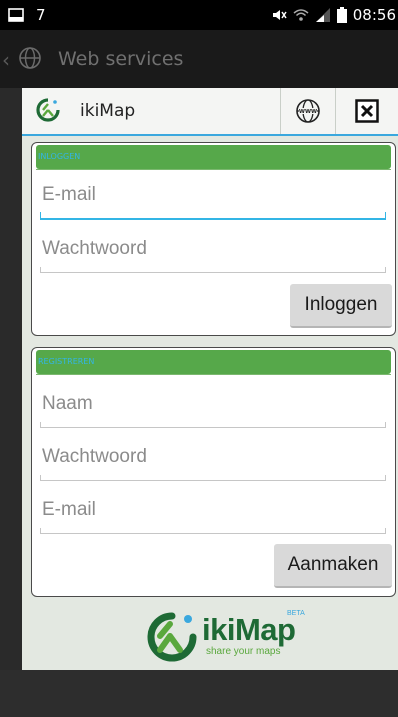 The width and height of the screenshot is (398, 717). I want to click on close-button, so click(367, 111).